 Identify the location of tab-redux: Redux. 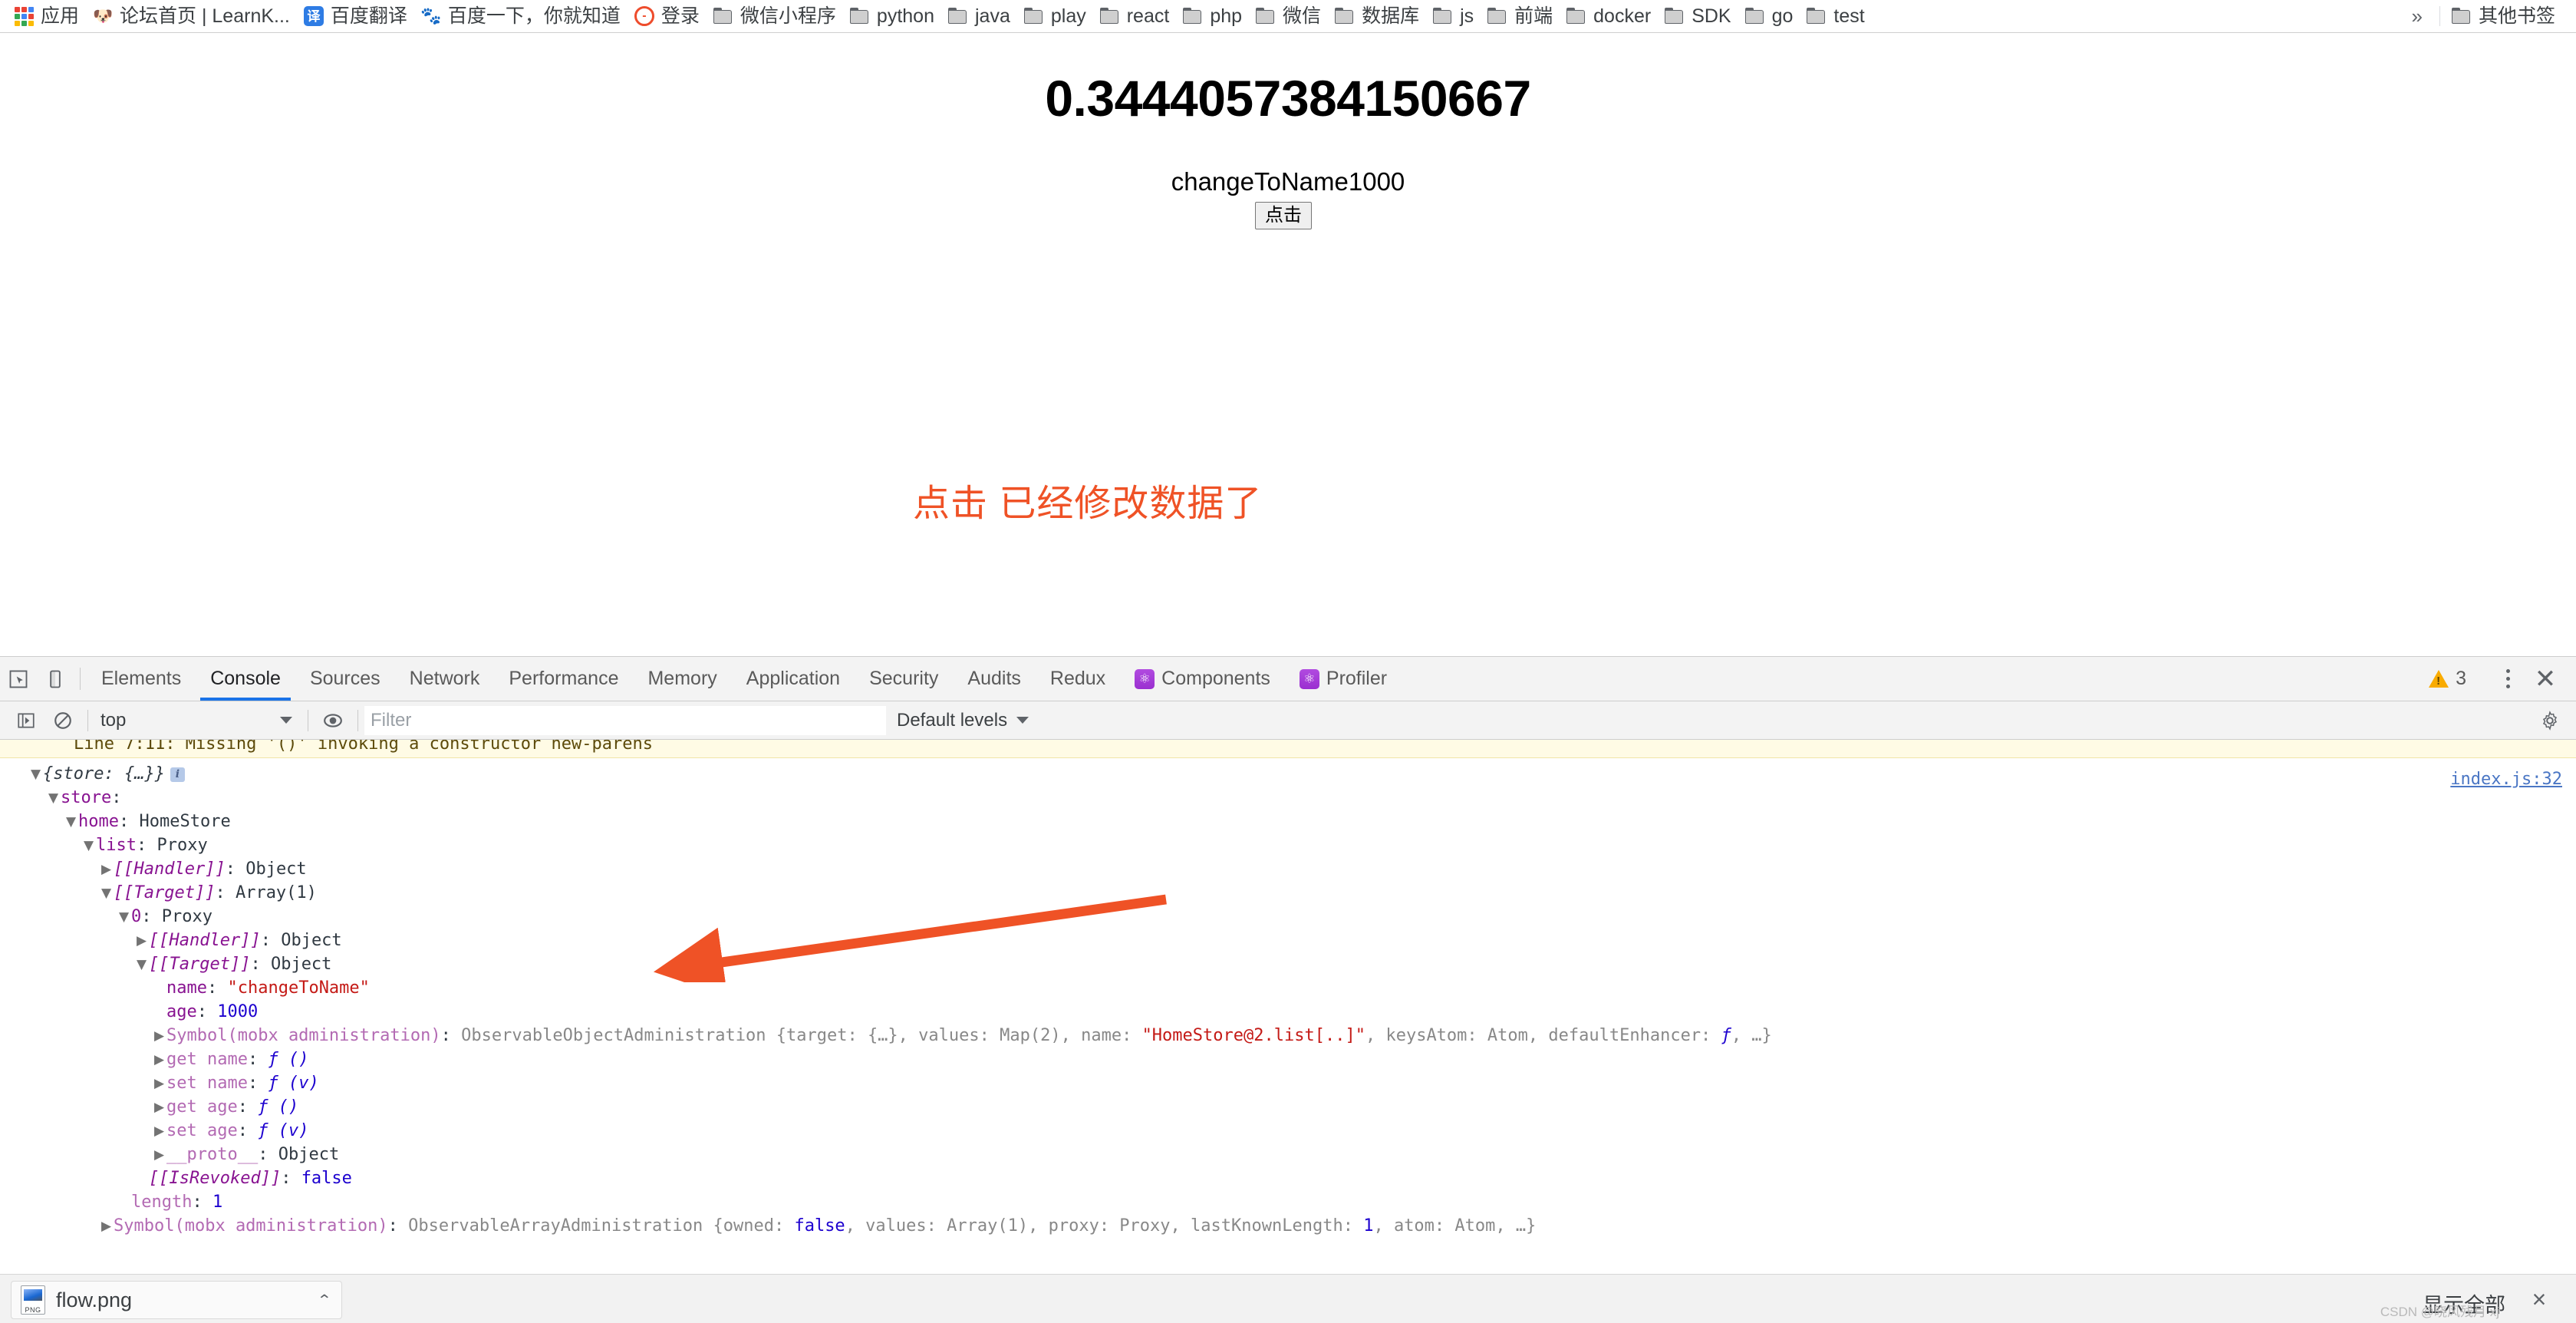
(1078, 679).